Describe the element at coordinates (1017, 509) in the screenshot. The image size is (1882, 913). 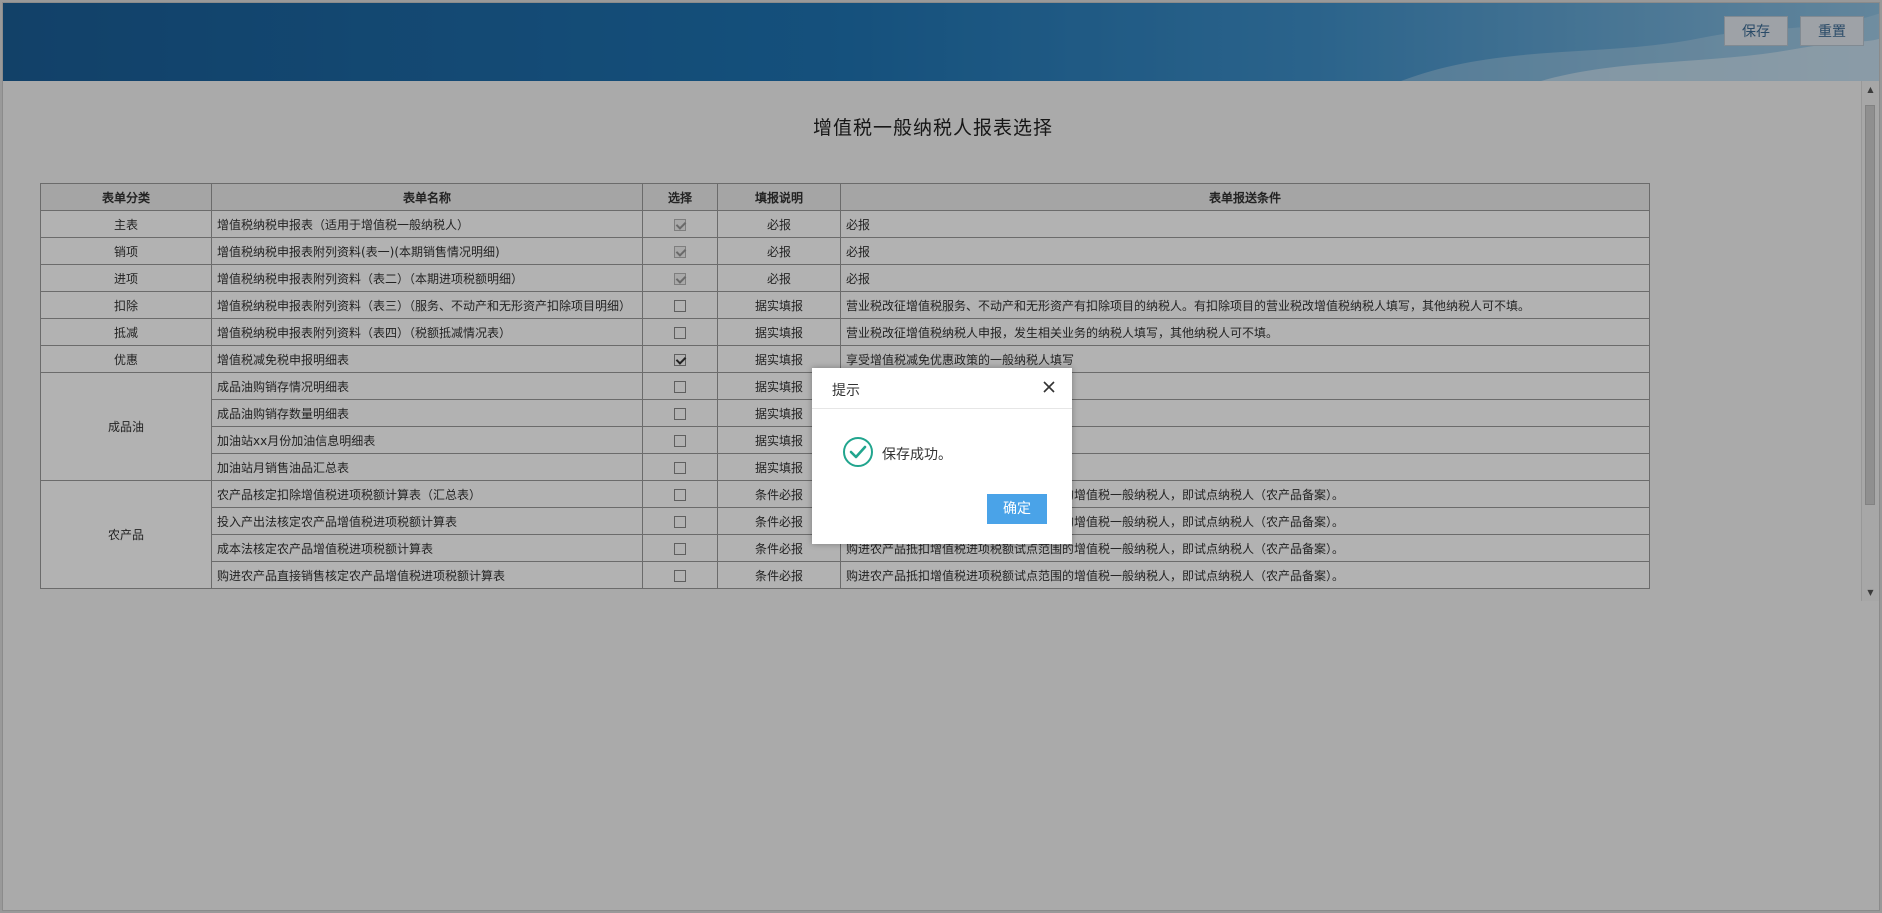
I see `confirm-button: 确定` at that location.